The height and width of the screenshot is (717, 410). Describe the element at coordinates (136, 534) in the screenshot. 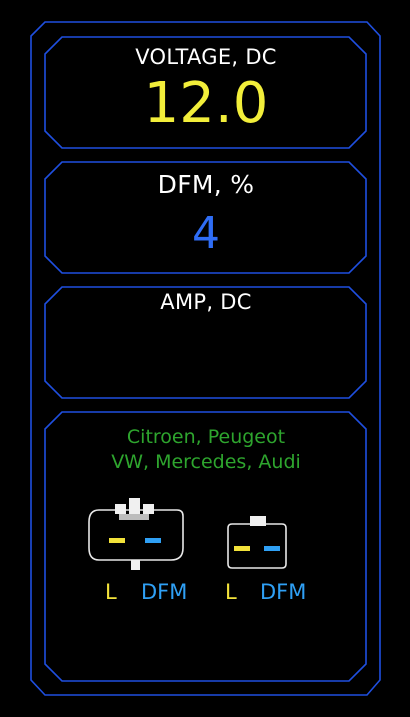

I see `connector-left-icon` at that location.